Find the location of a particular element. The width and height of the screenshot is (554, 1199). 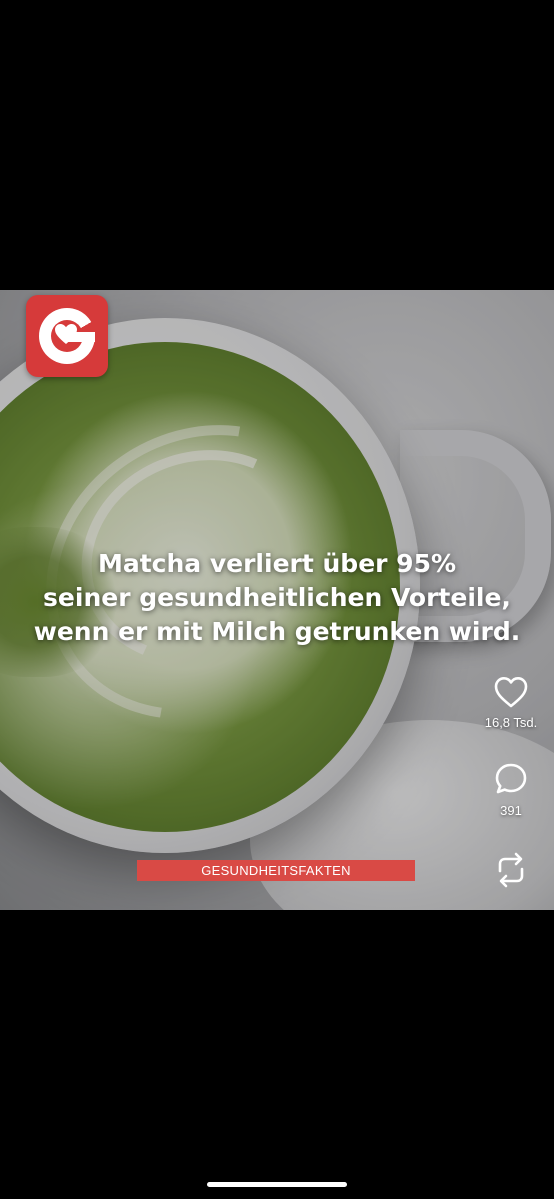

headline-line: wenn er mit Milch getrunken wird. is located at coordinates (277, 631).